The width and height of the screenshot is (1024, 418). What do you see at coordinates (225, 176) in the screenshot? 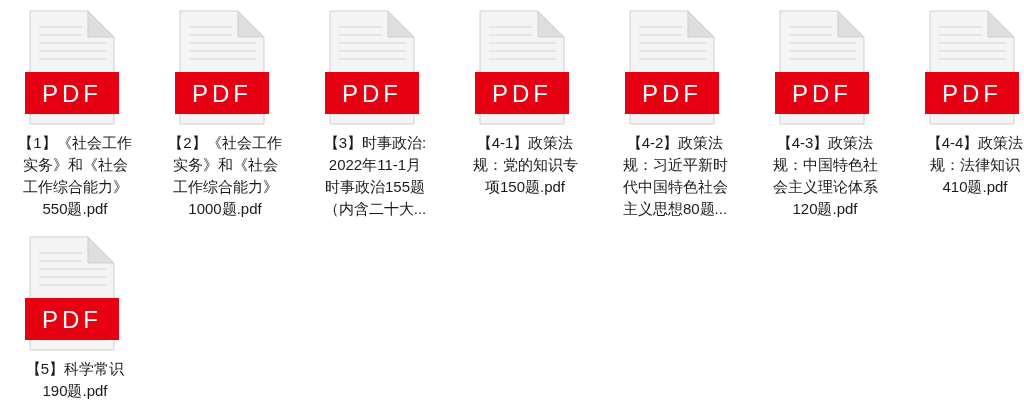
I see `file-name: 【2】《社会工作 实务》和《社会 工作综合能力》 1000题.pdf` at bounding box center [225, 176].